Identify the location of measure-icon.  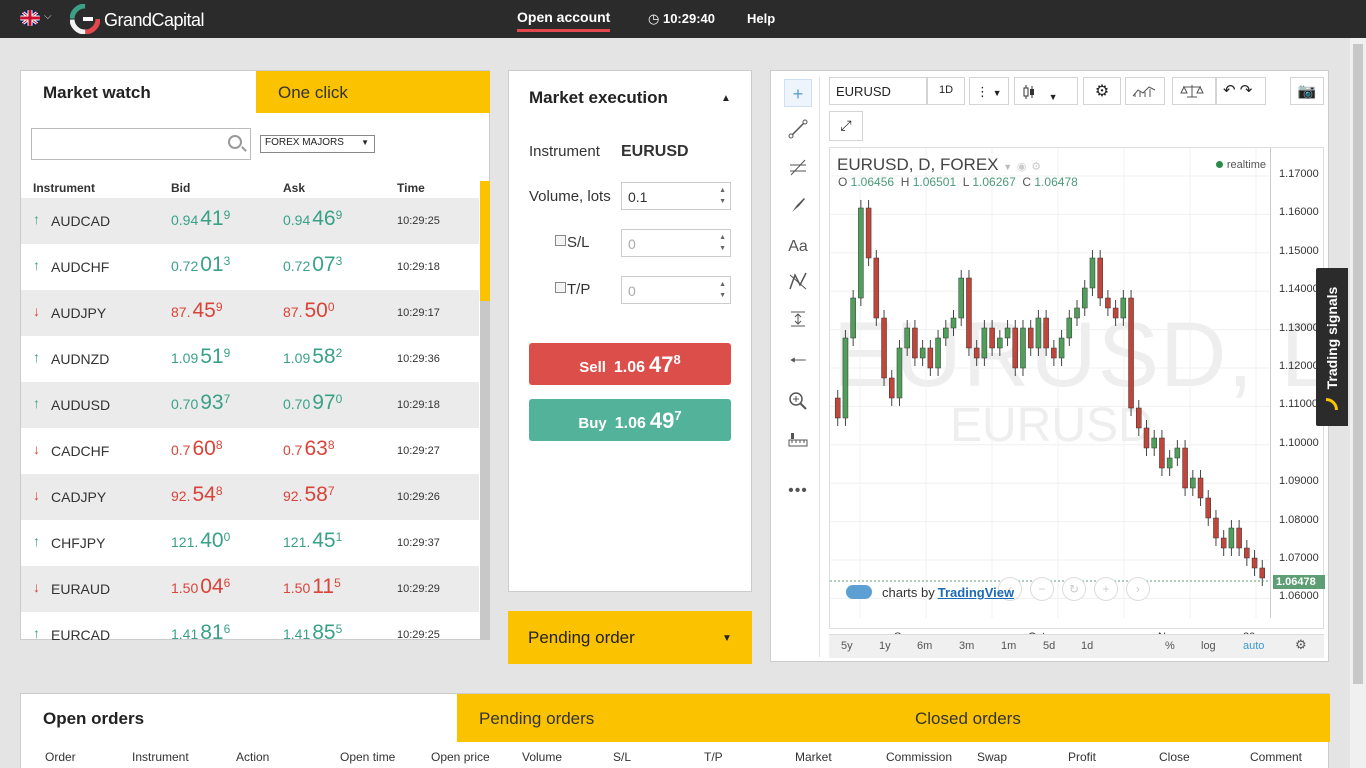
(798, 323).